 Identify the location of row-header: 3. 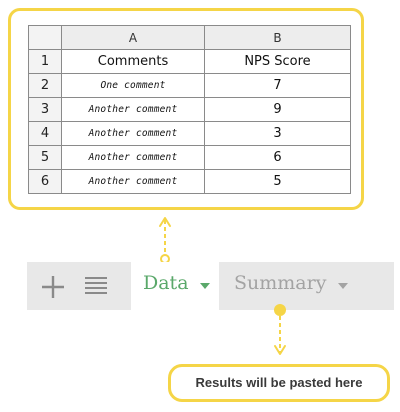
(45, 109).